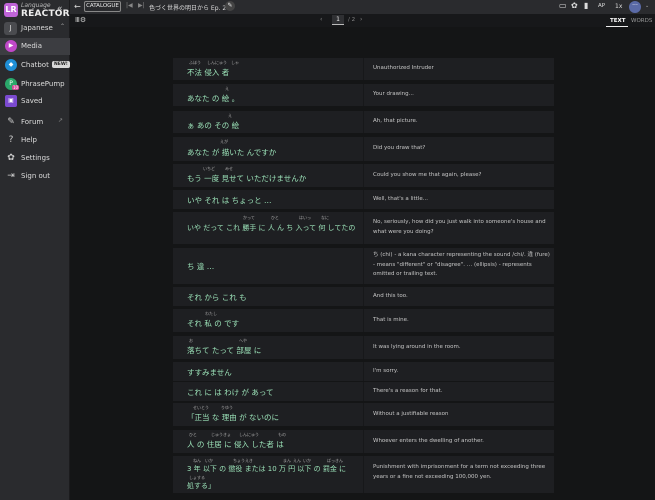  What do you see at coordinates (29, 140) in the screenshot?
I see `sidebar-item-label: Help` at bounding box center [29, 140].